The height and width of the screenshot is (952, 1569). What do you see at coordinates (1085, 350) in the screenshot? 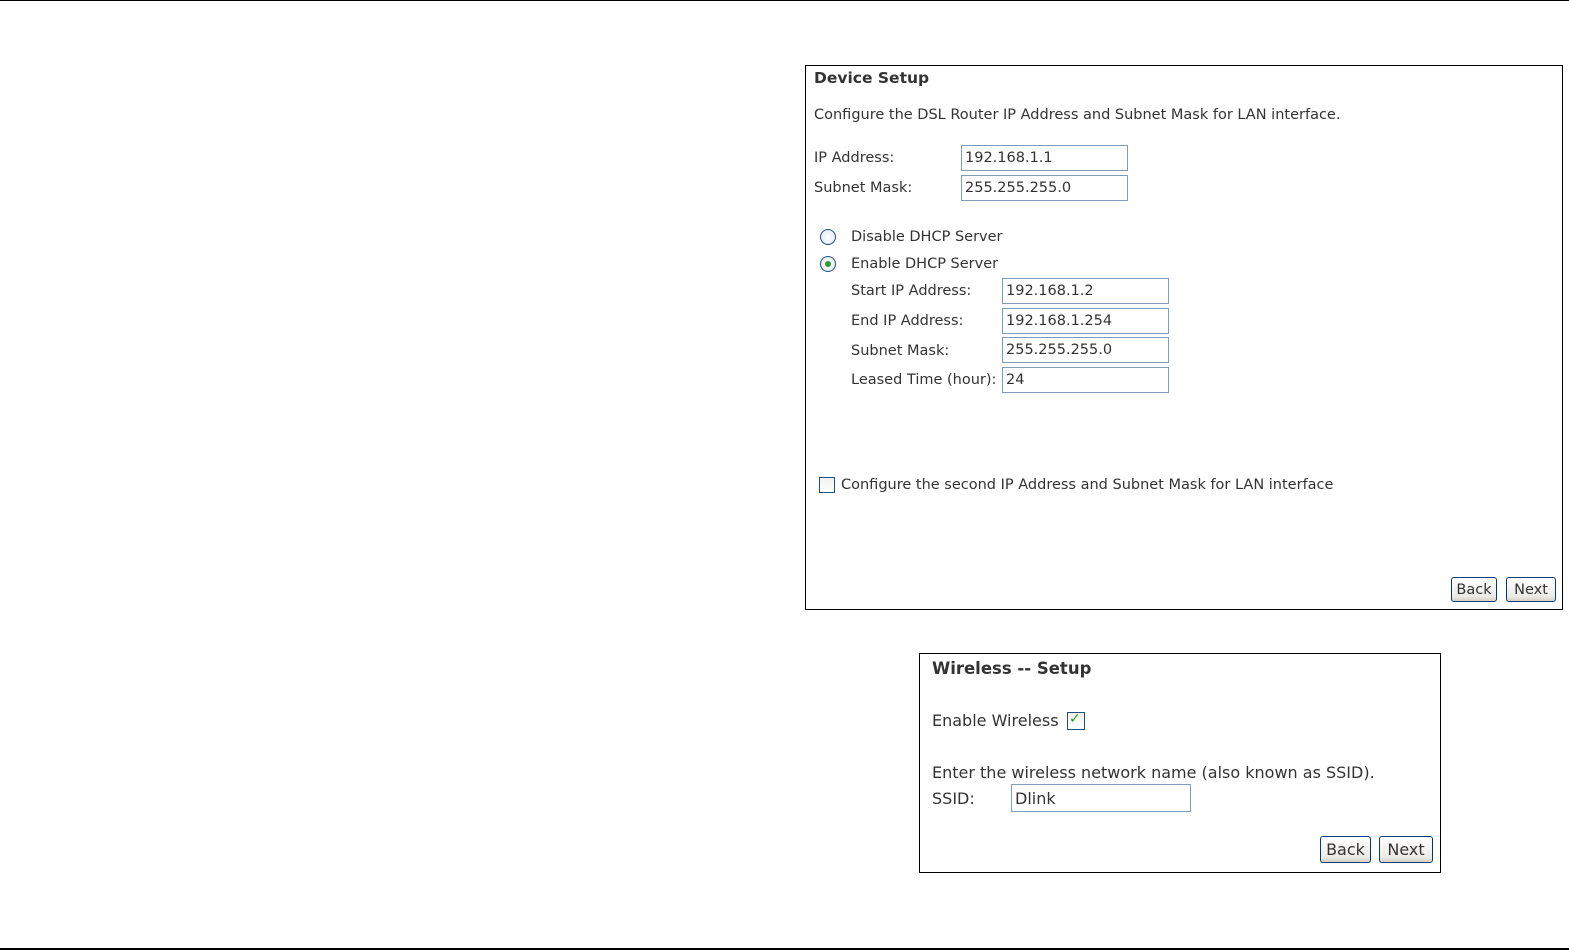
I see `dhcp-subnet-mask-input` at bounding box center [1085, 350].